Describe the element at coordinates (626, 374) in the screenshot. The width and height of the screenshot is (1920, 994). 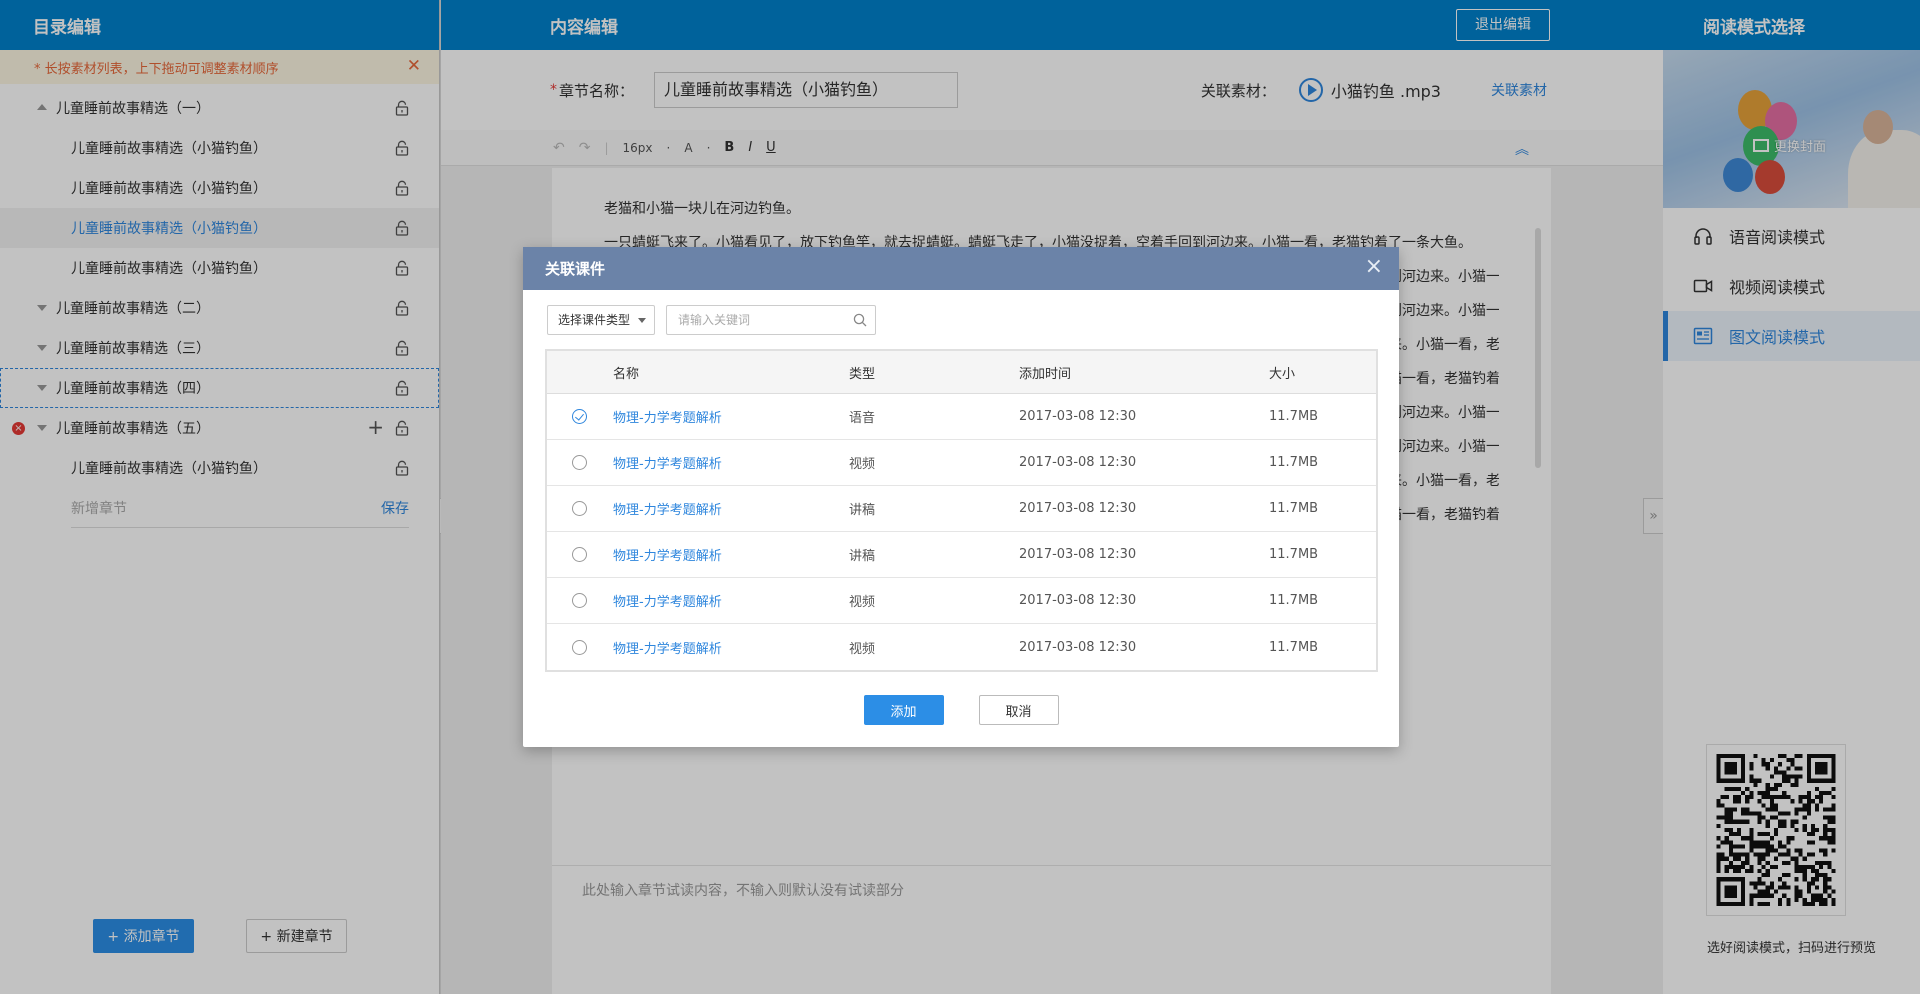
I see `column-header-name: 名称` at that location.